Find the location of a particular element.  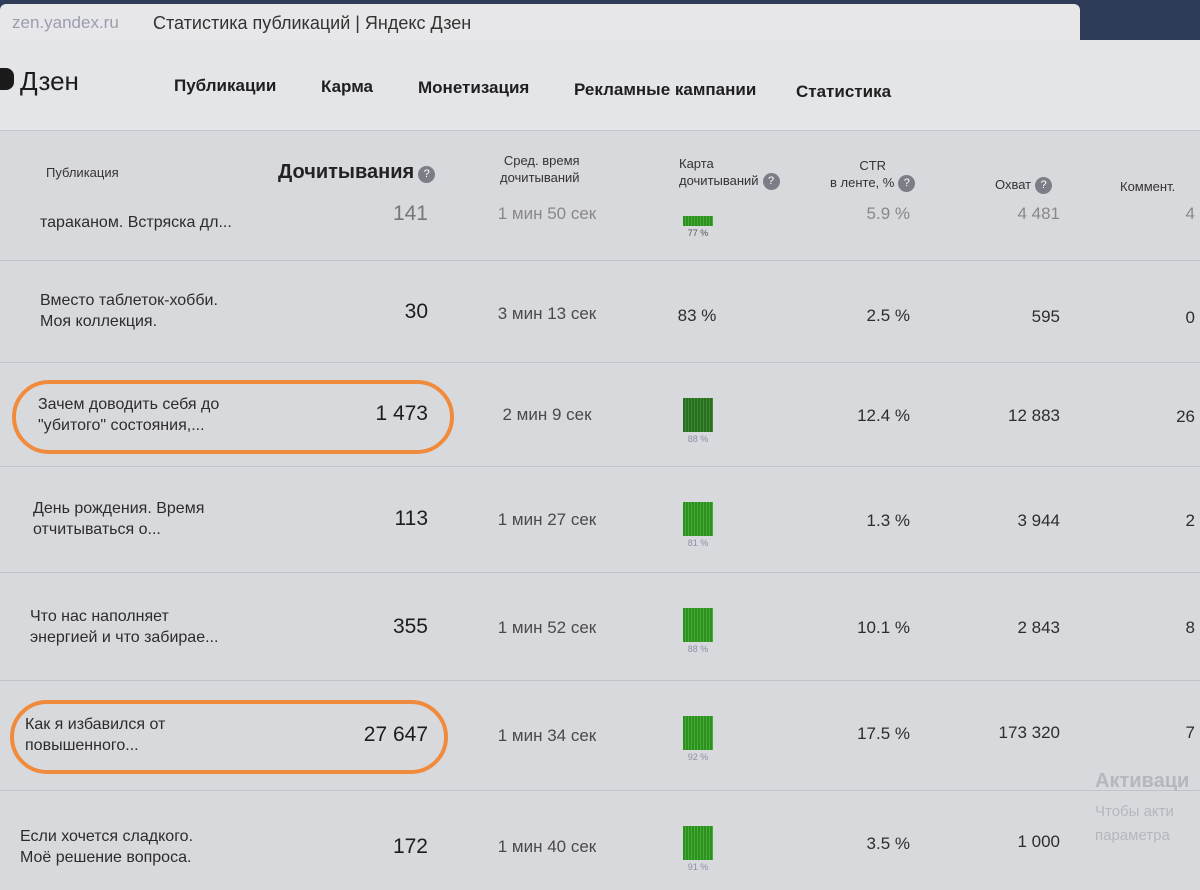

read-map: 81 % is located at coordinates (698, 525).